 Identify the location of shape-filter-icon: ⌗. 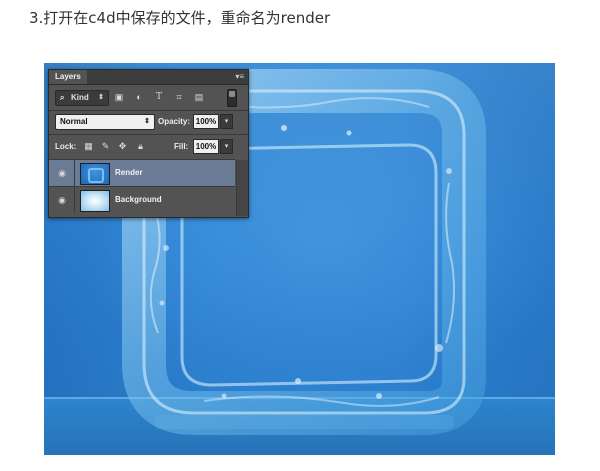
(179, 97).